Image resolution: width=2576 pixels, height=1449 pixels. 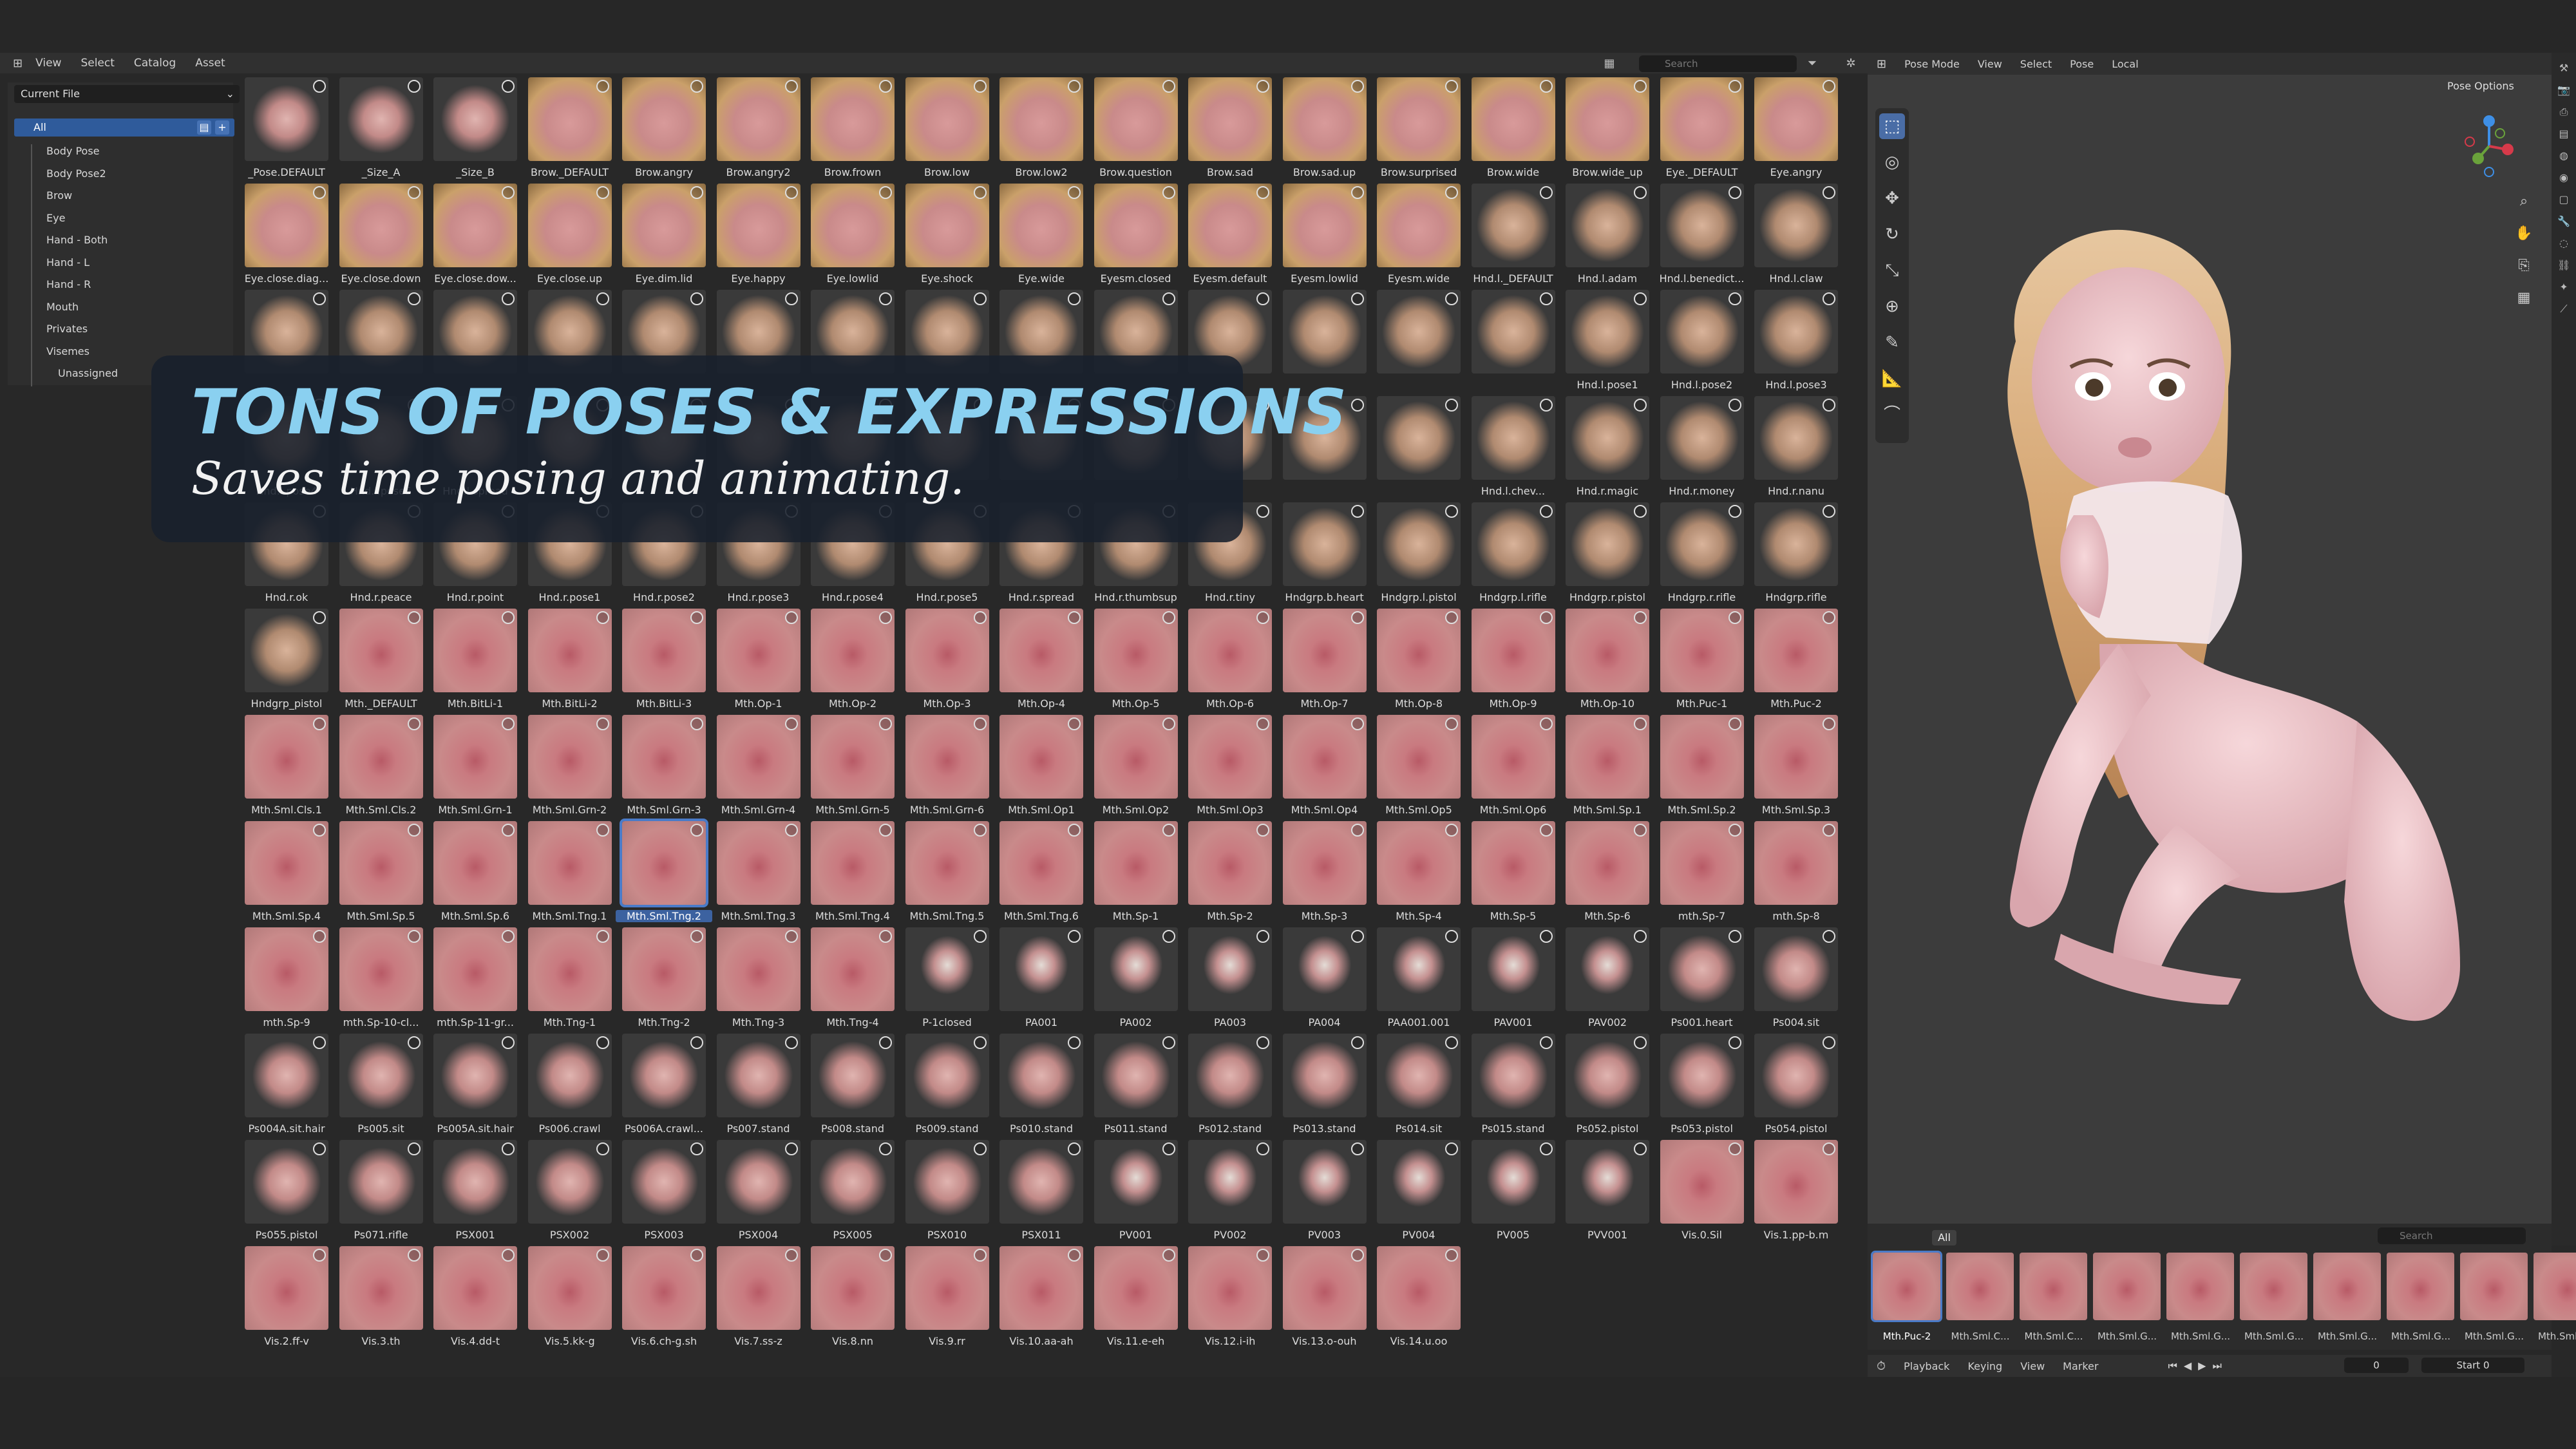 What do you see at coordinates (1705, 872) in the screenshot?
I see `asset-tile: mth.Sp-7` at bounding box center [1705, 872].